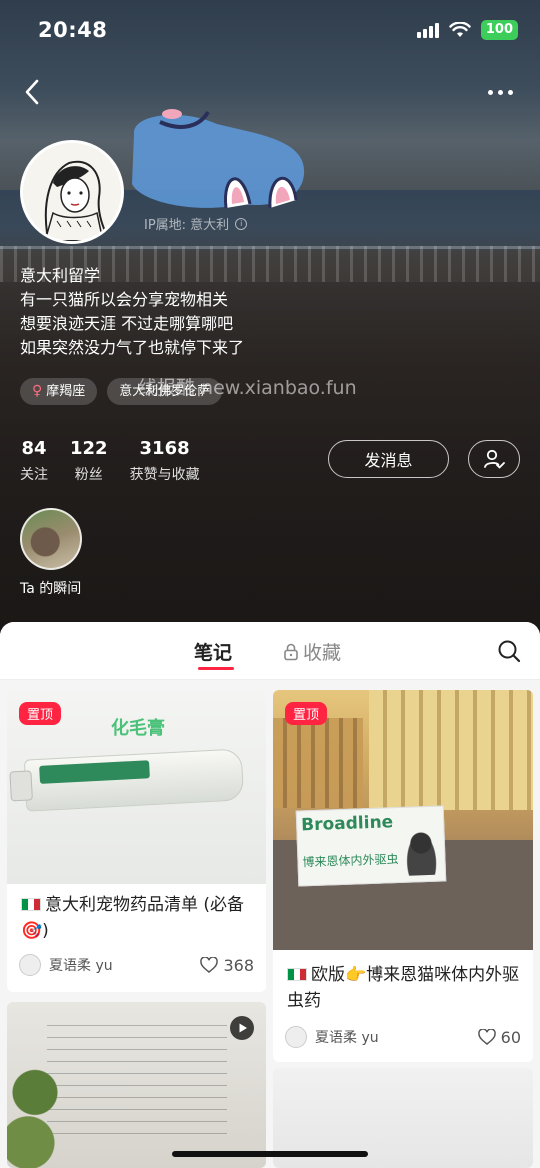  Describe the element at coordinates (164, 475) in the screenshot. I see `stat-label: 获赞与收藏` at that location.